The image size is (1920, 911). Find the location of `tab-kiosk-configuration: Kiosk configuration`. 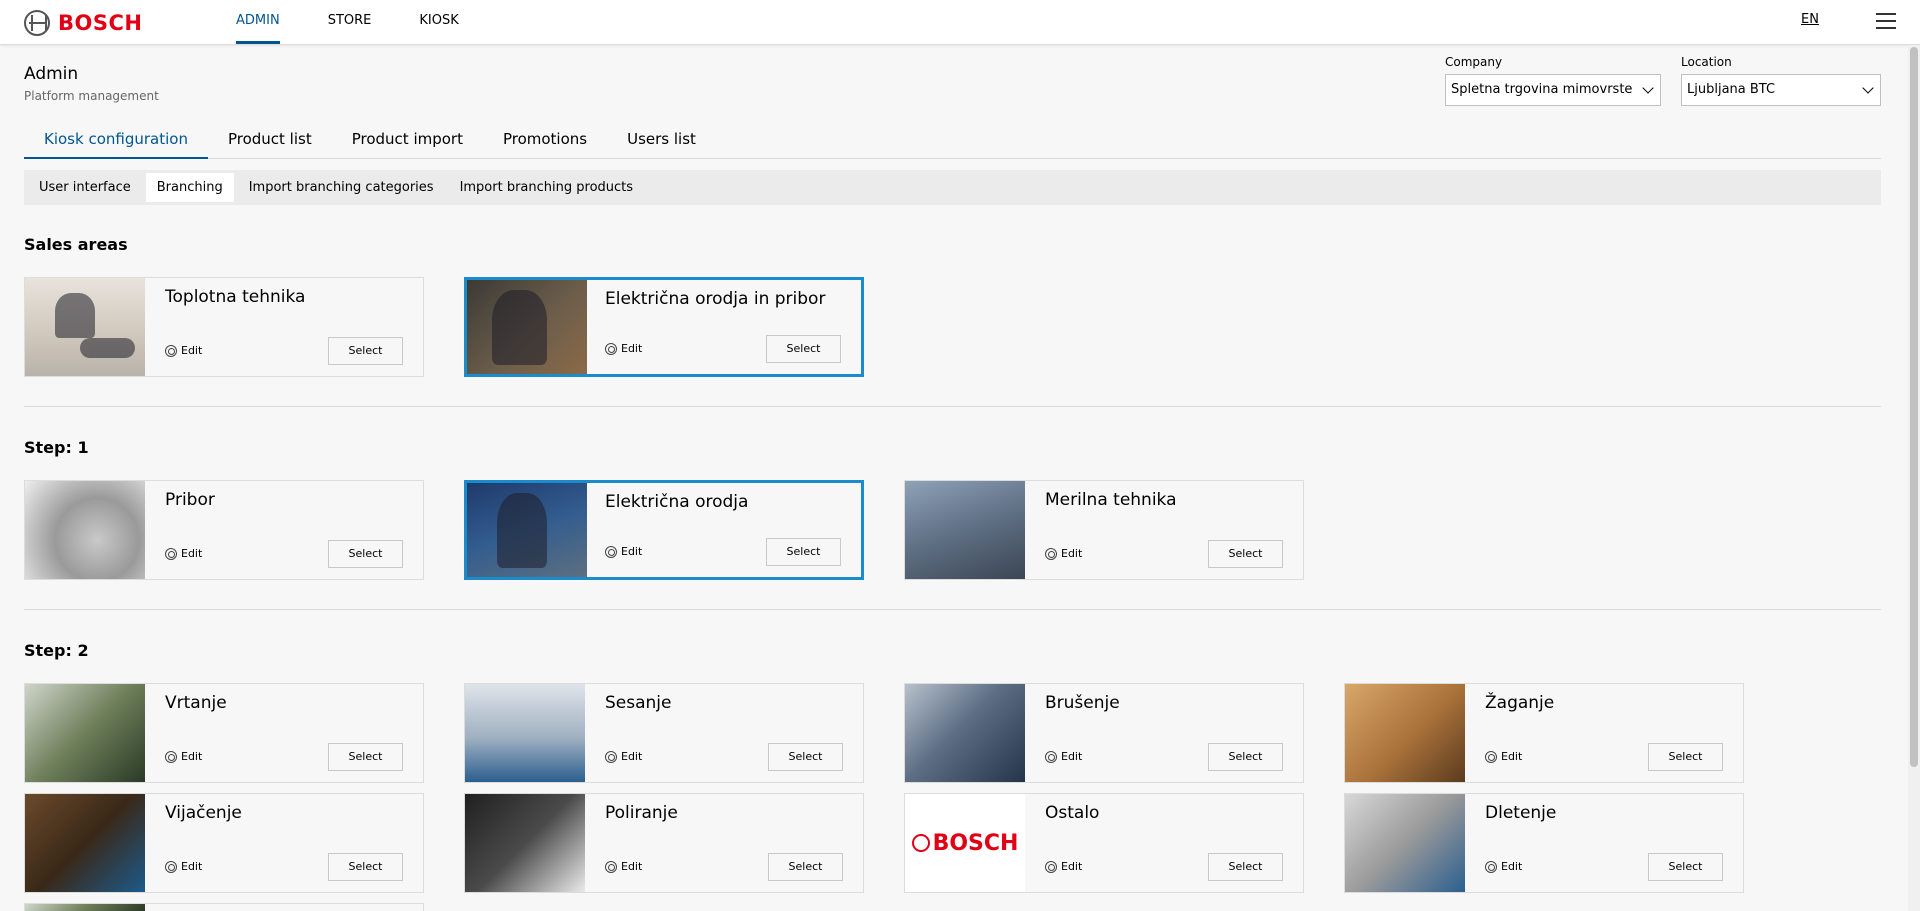

tab-kiosk-configuration: Kiosk configuration is located at coordinates (116, 142).